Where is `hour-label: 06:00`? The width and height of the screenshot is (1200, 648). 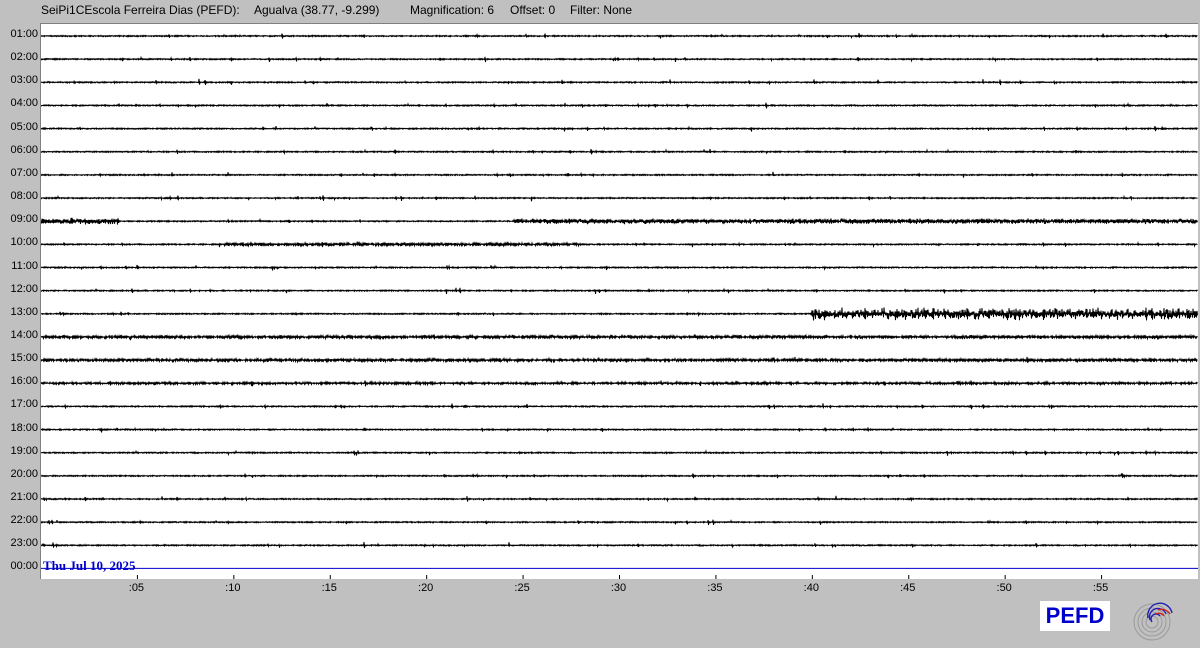
hour-label: 06:00 is located at coordinates (24, 149).